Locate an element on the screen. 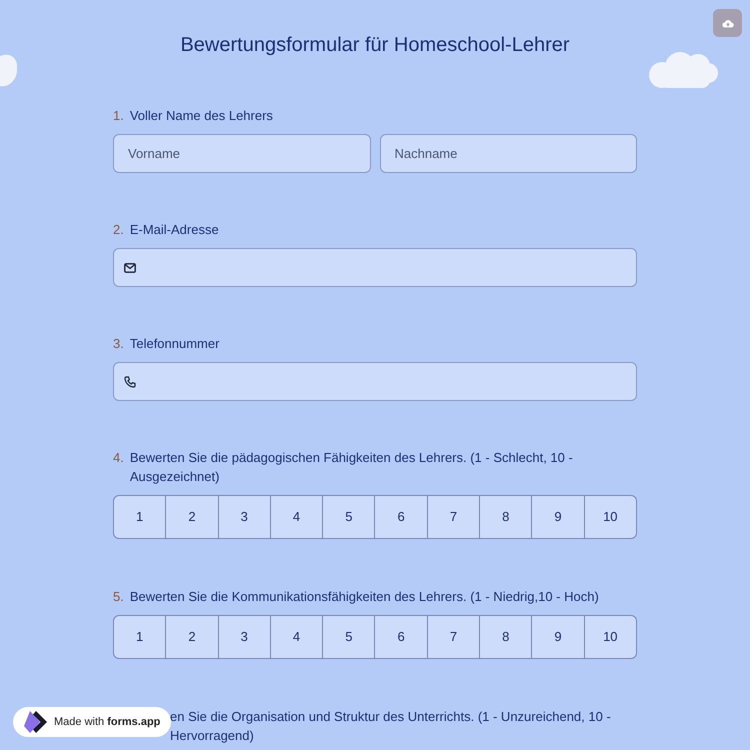  question-number: 5. is located at coordinates (118, 597).